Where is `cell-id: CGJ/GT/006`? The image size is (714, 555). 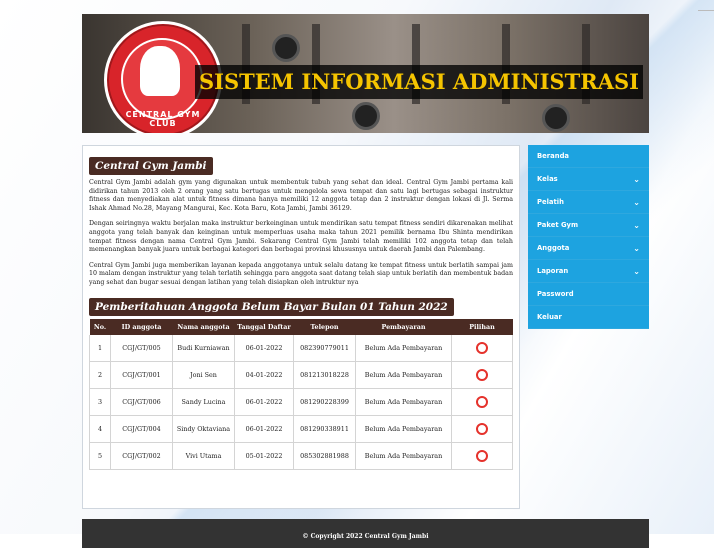 cell-id: CGJ/GT/006 is located at coordinates (141, 402).